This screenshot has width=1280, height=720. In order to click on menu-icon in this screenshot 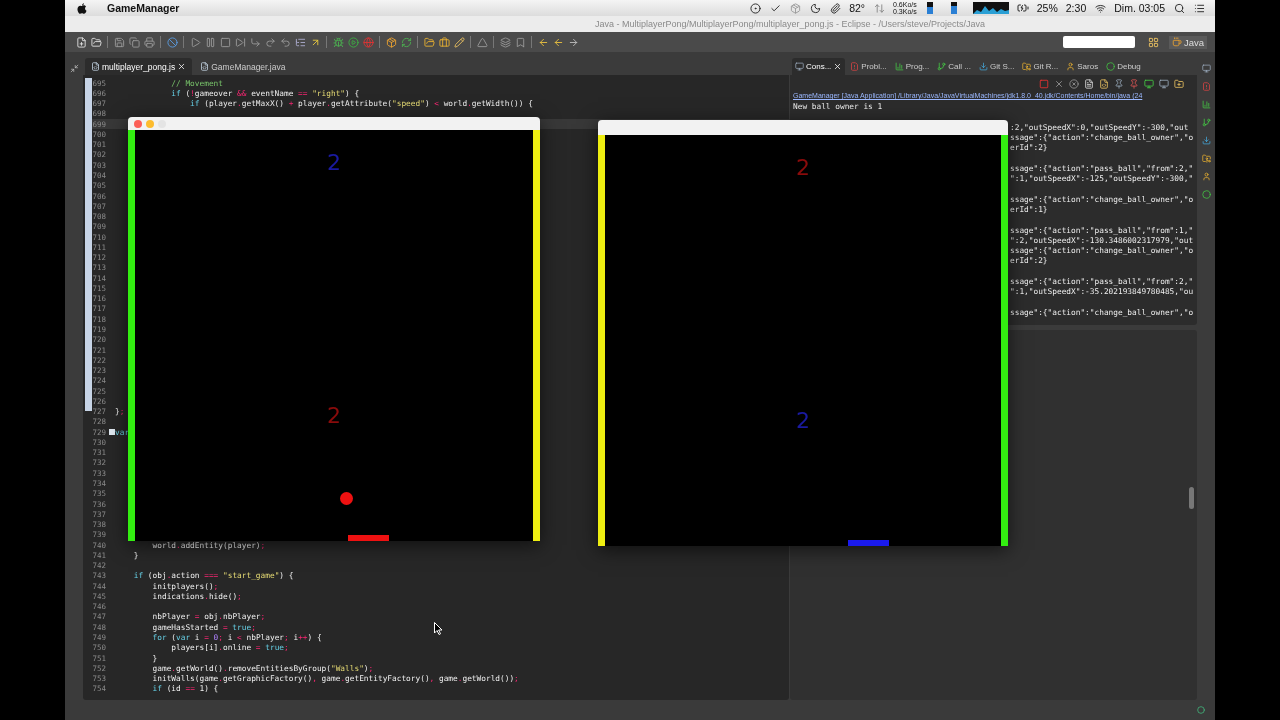, I will do `click(1199, 8)`.